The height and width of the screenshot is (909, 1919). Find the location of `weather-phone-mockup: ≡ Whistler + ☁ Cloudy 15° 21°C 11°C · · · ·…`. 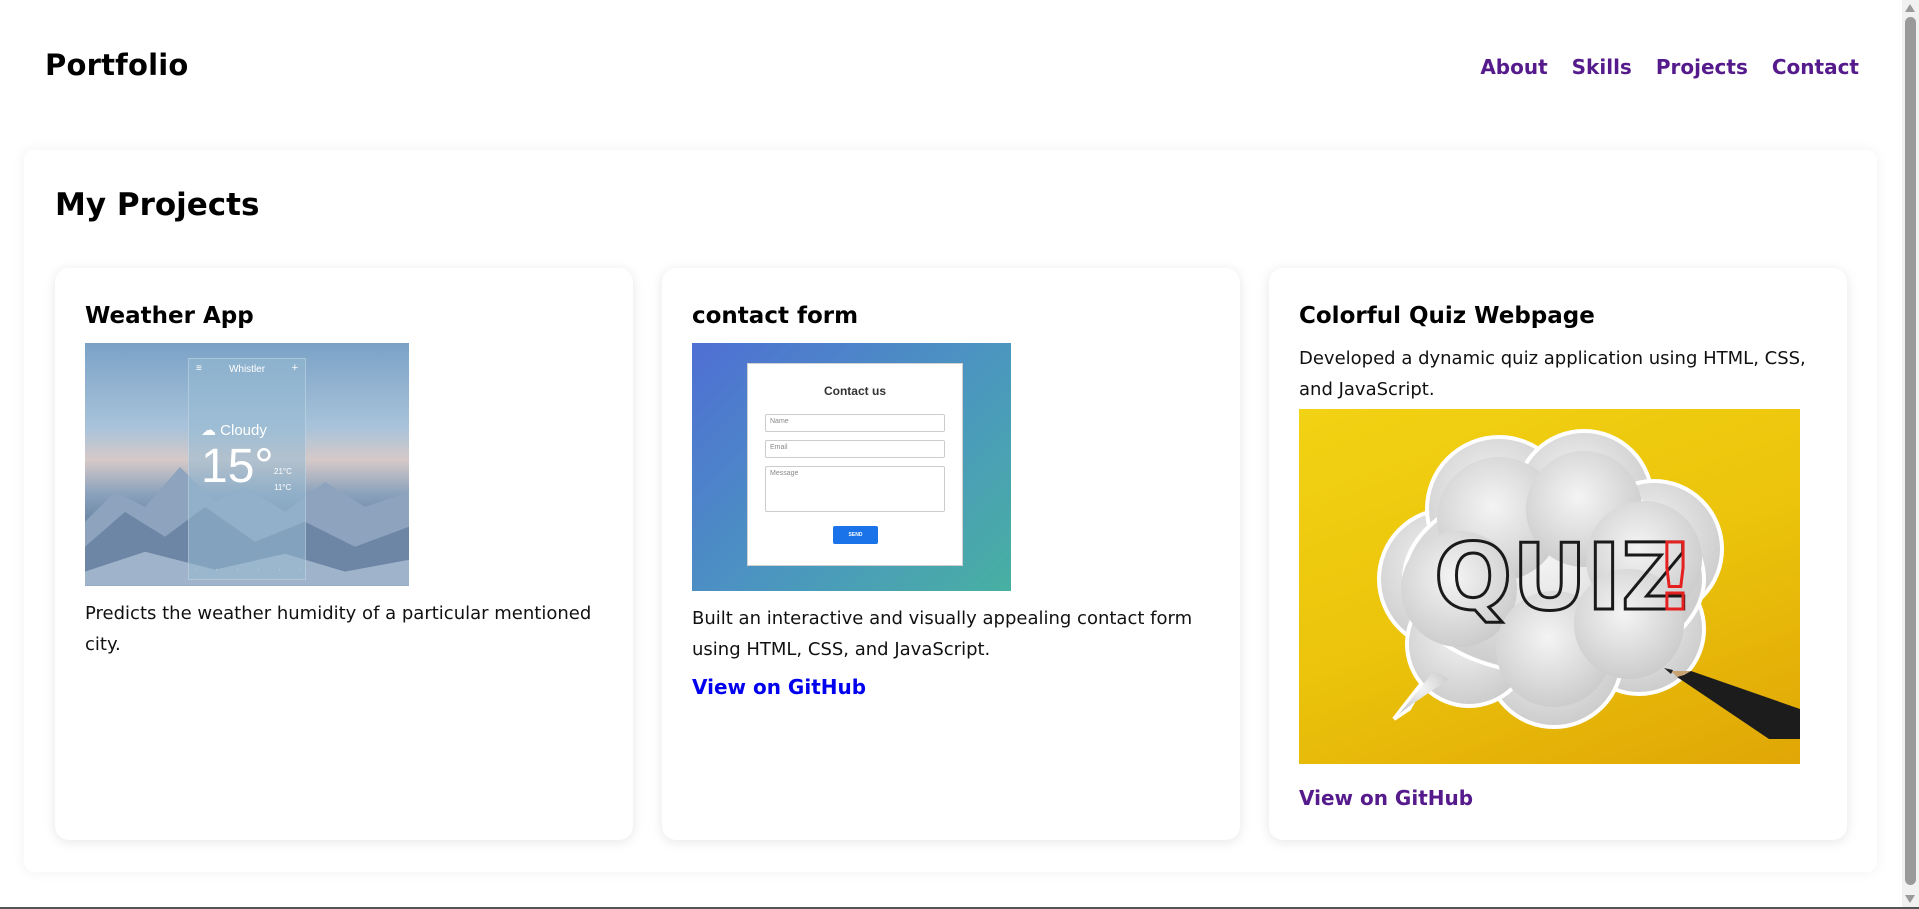

weather-phone-mockup: ≡ Whistler + ☁ Cloudy 15° 21°C 11°C · · · ·… is located at coordinates (247, 468).